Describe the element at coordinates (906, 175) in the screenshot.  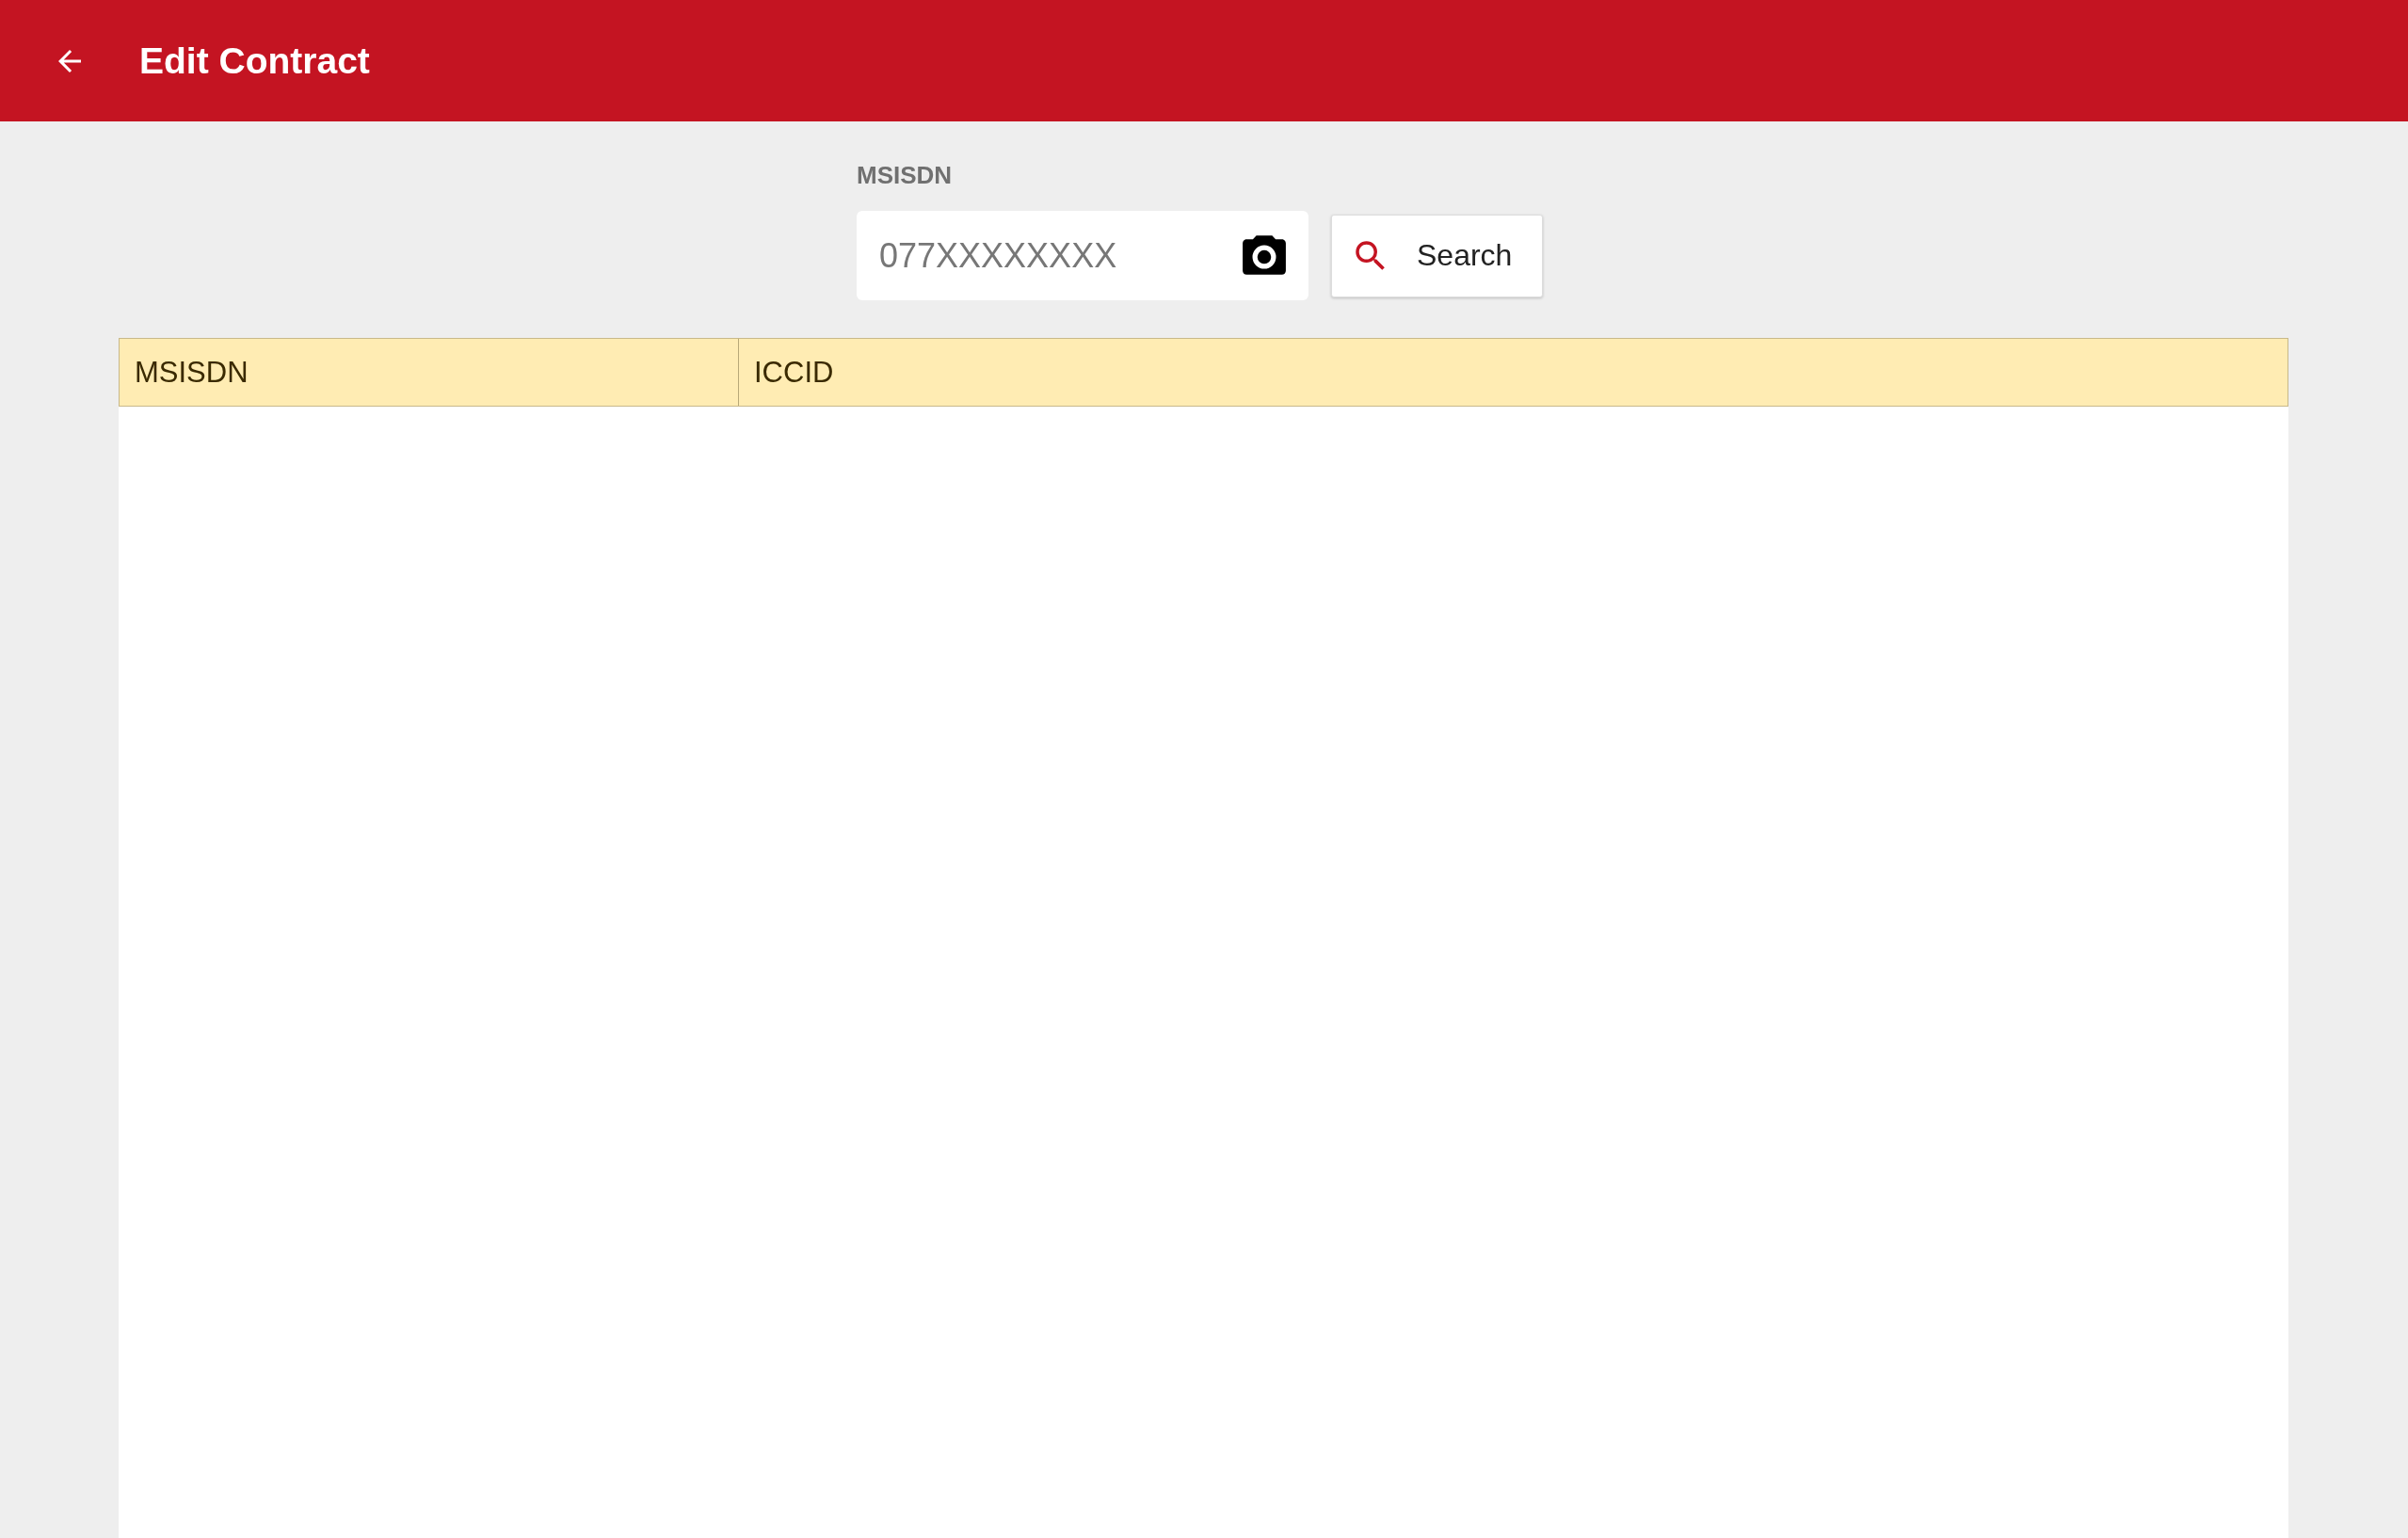
I see `field-label: MSISDN` at that location.